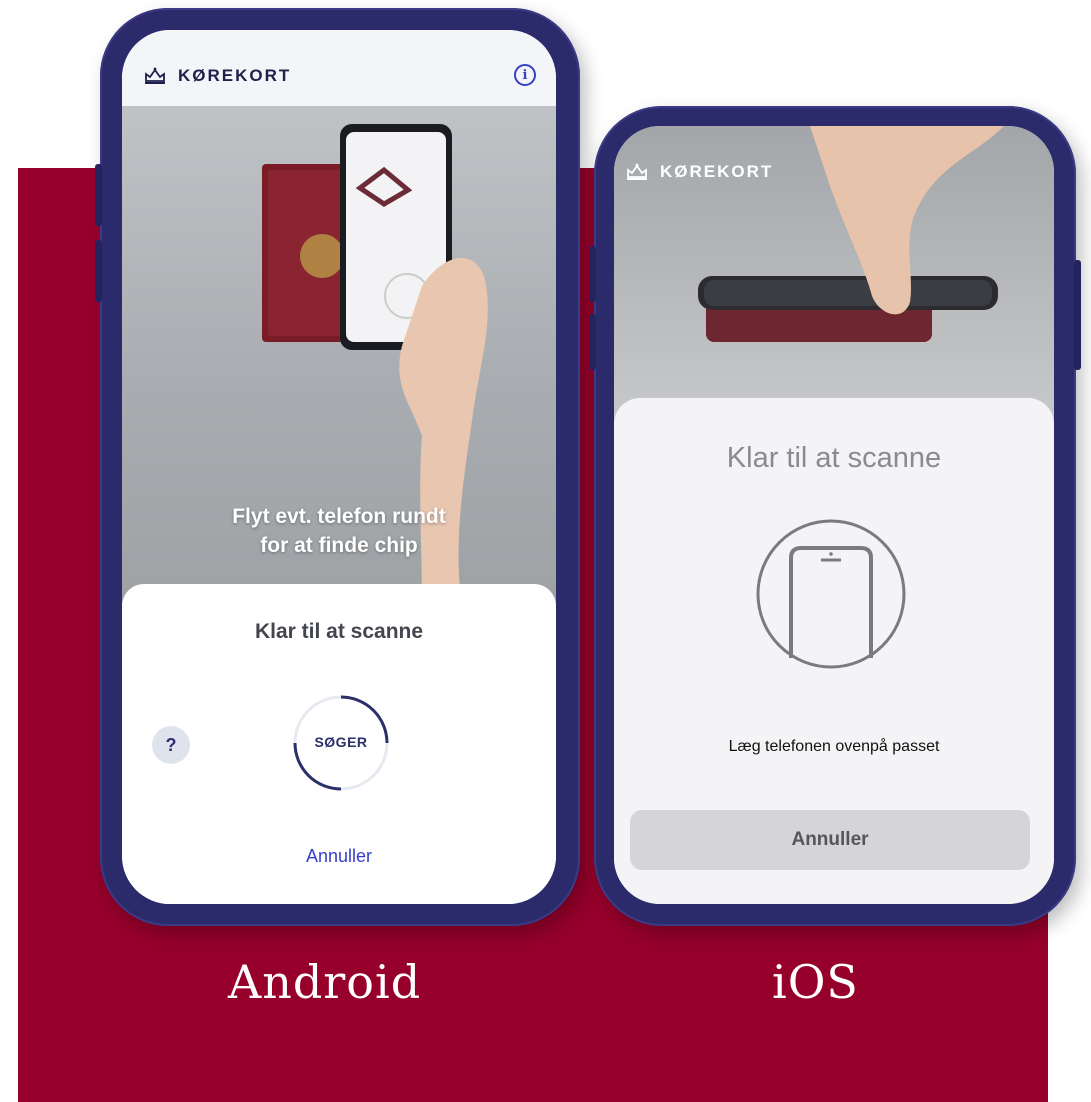 The image size is (1091, 1102). I want to click on ios-brand: KØREKORT, so click(699, 172).